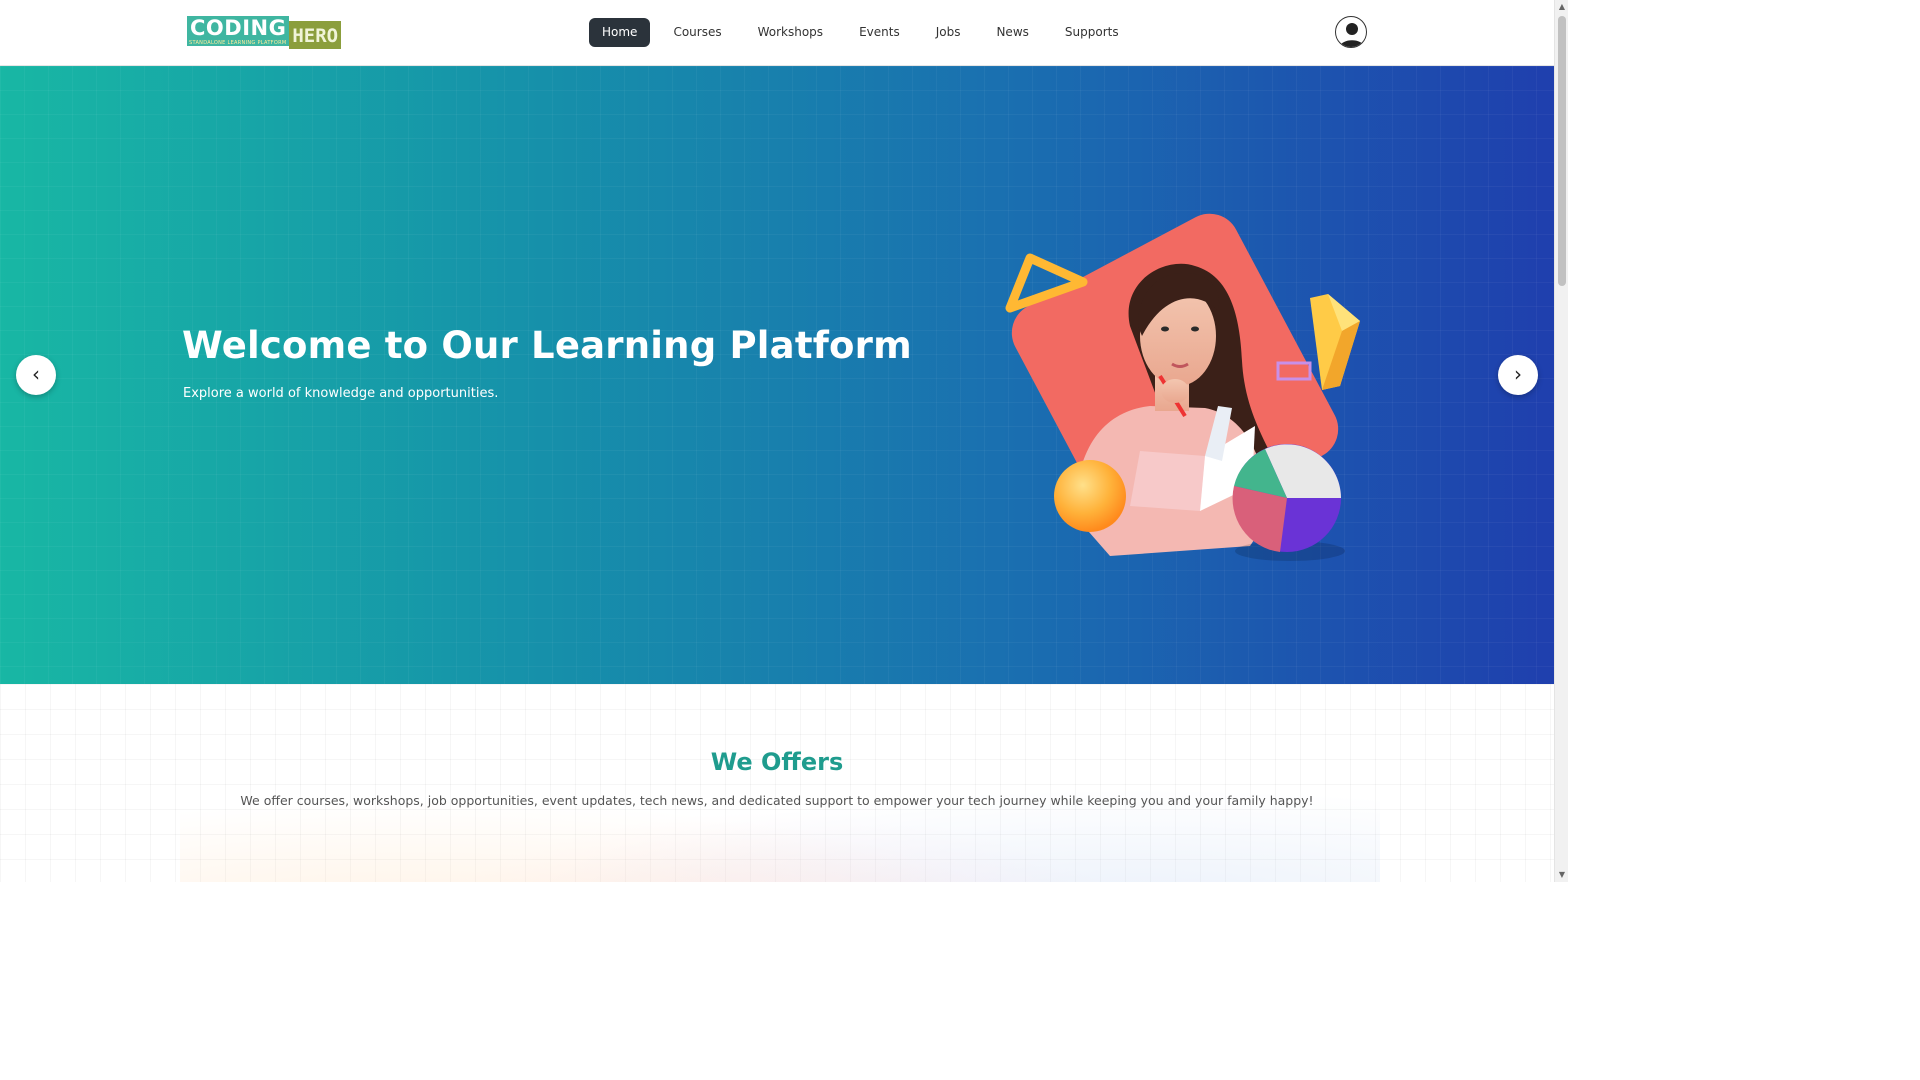  Describe the element at coordinates (1562, 151) in the screenshot. I see `scrollbar-thumb` at that location.